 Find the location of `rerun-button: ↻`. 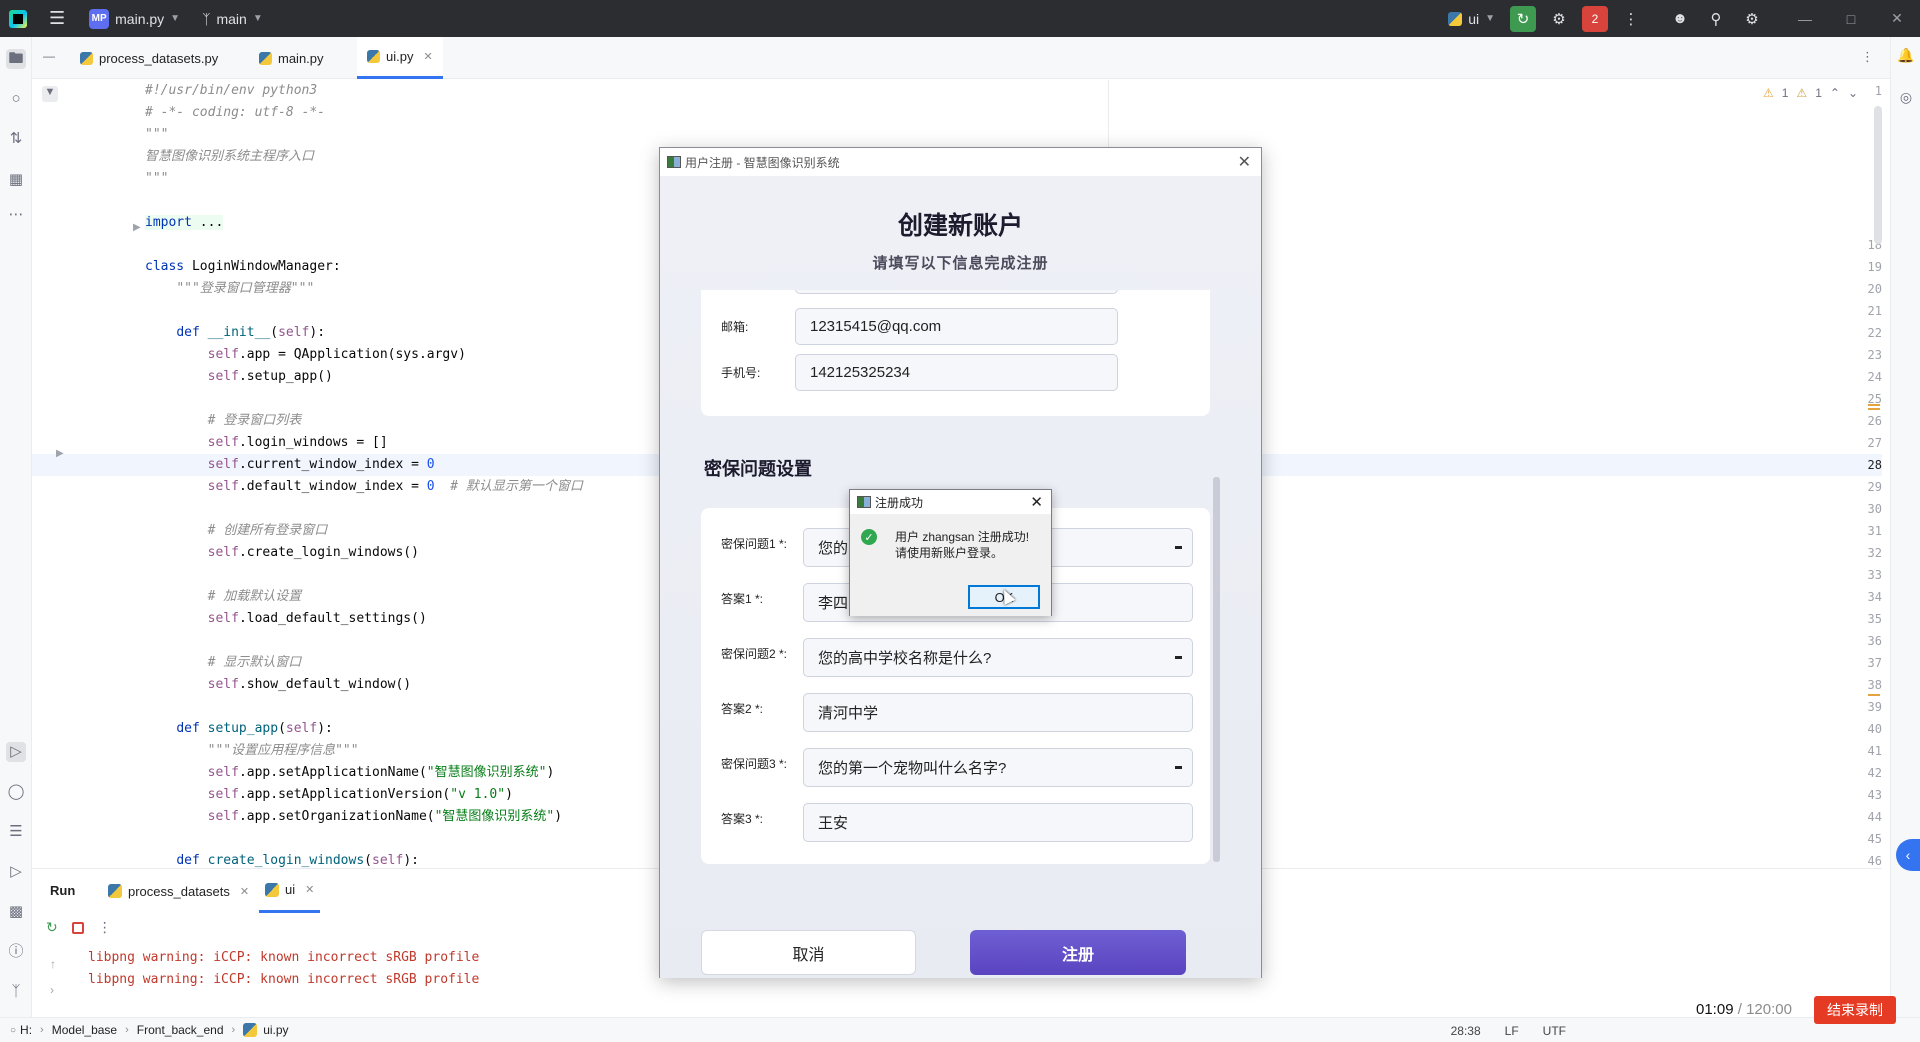

rerun-button: ↻ is located at coordinates (1523, 18).